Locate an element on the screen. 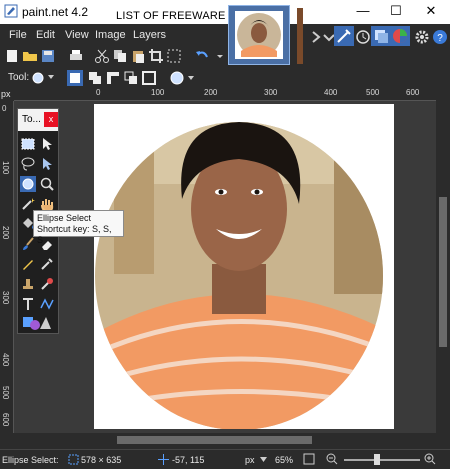 The height and width of the screenshot is (469, 450). image-thumbnail-tab is located at coordinates (259, 35).